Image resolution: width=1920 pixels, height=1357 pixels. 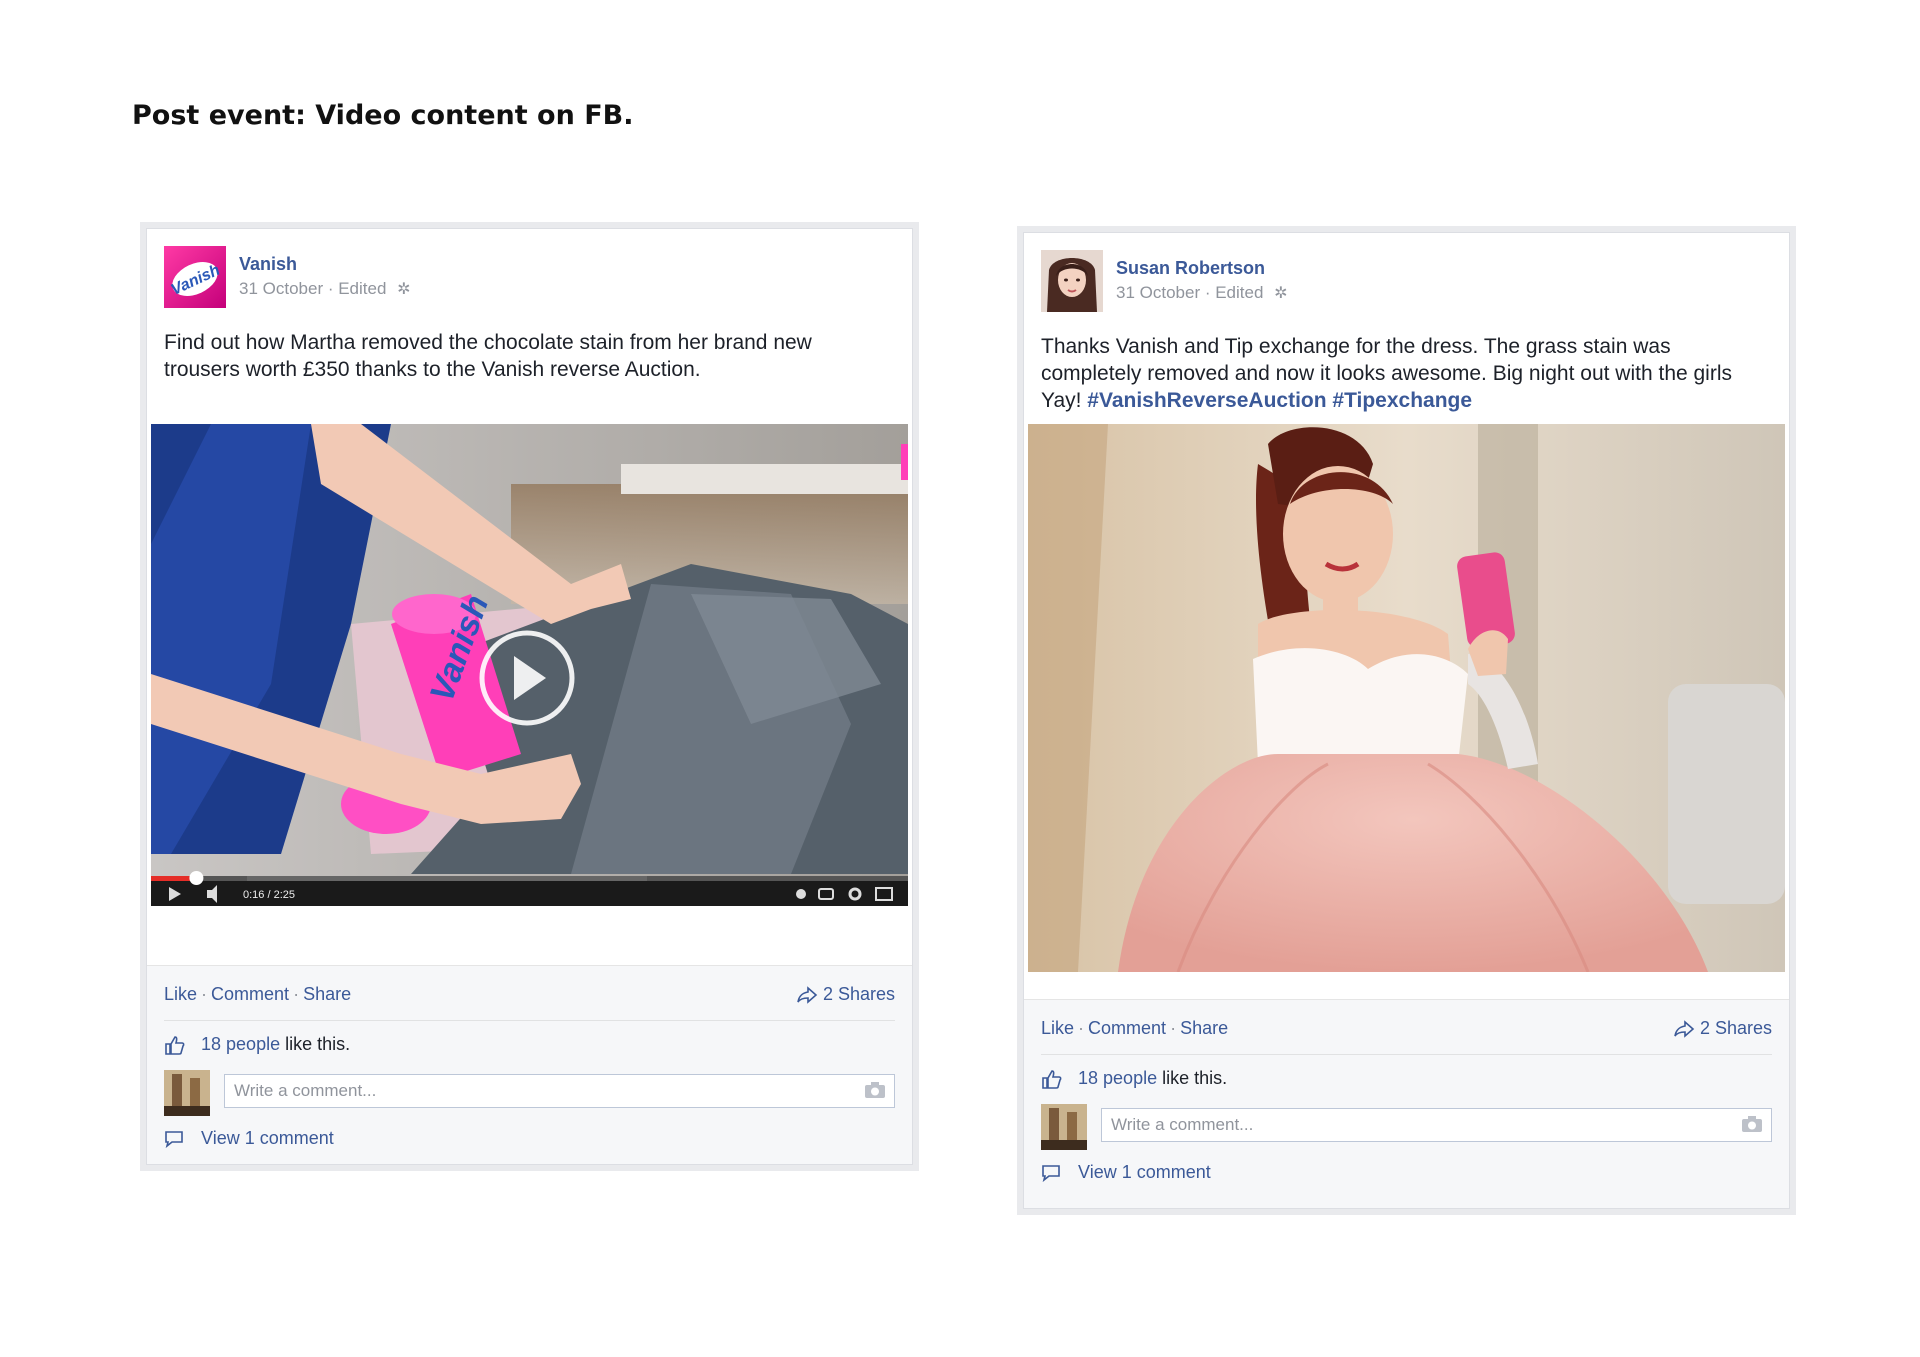 I want to click on video-frame: Vanish 0:16 / 2:25, so click(x=529, y=665).